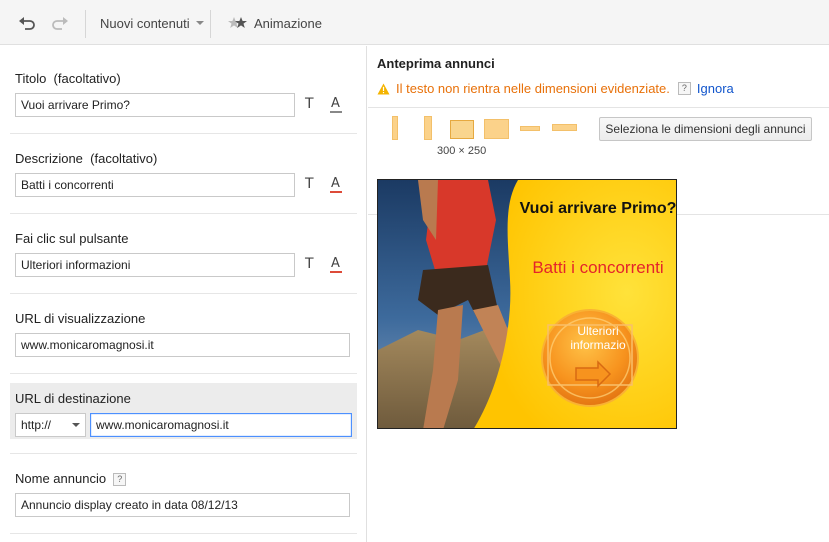  Describe the element at coordinates (462, 129) in the screenshot. I see `ad-size-thumb-selected` at that location.